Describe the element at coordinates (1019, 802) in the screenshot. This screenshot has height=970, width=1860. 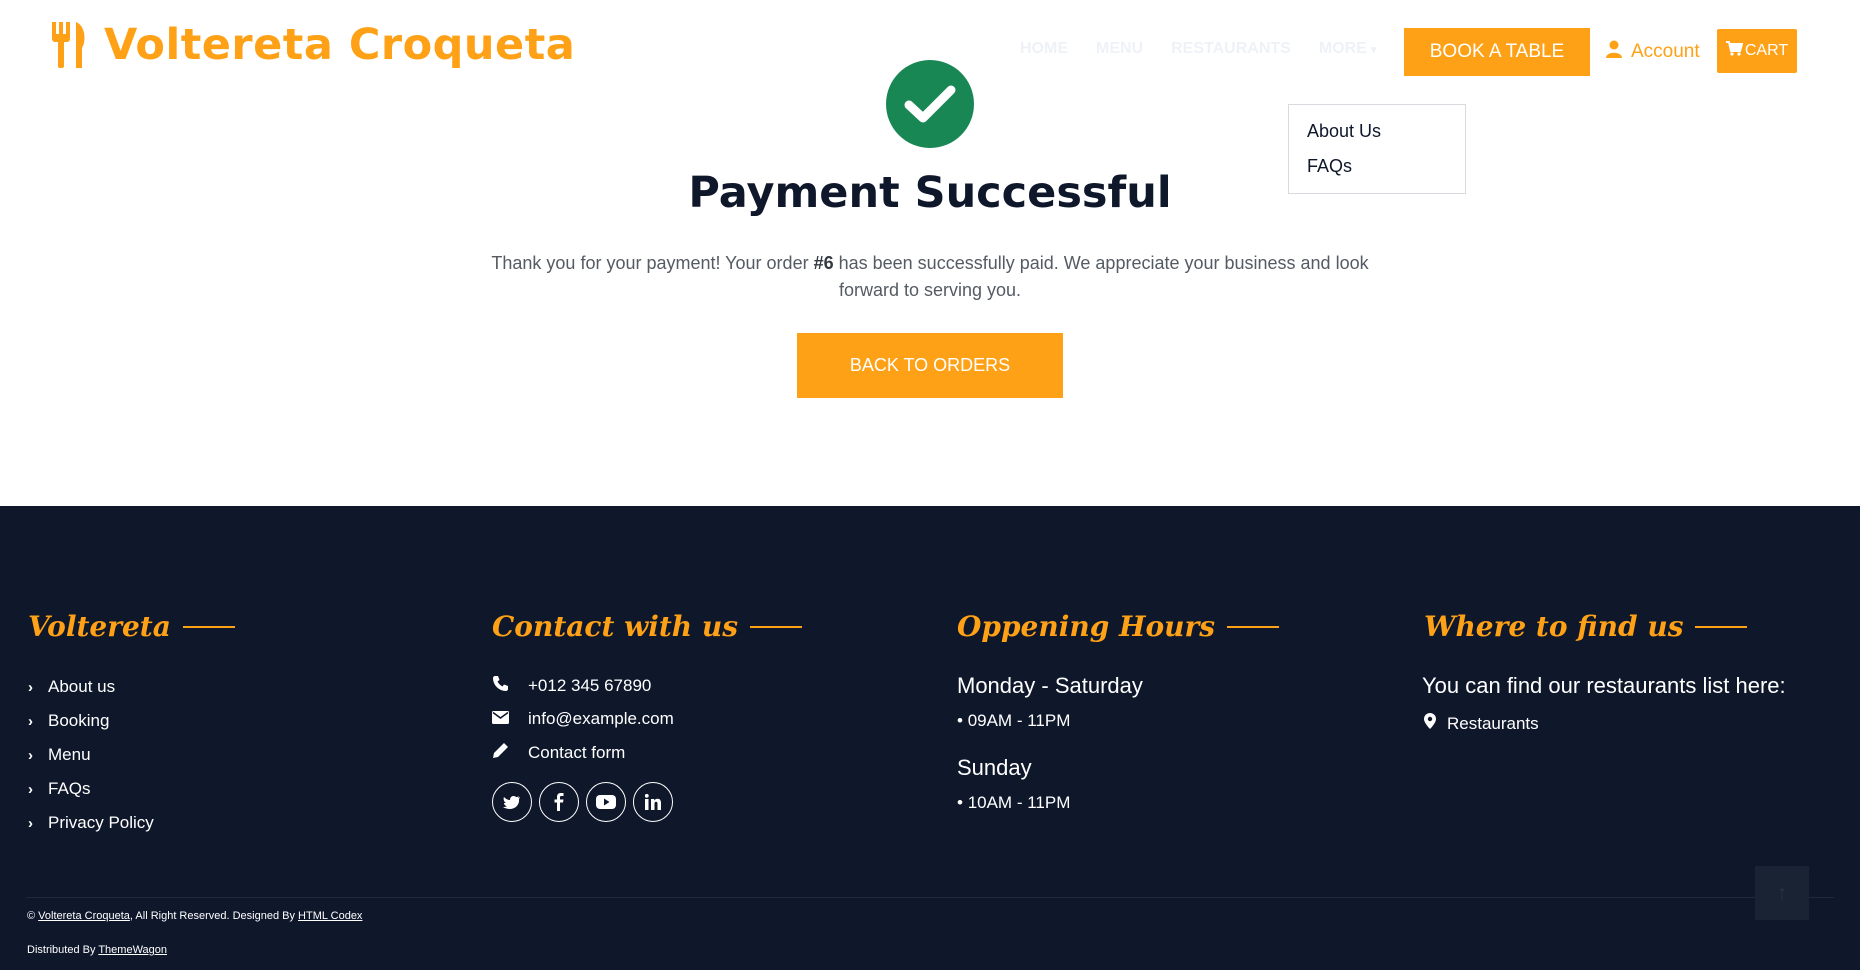
I see `hours-time-sunday-value: 10AM - 11PM` at that location.